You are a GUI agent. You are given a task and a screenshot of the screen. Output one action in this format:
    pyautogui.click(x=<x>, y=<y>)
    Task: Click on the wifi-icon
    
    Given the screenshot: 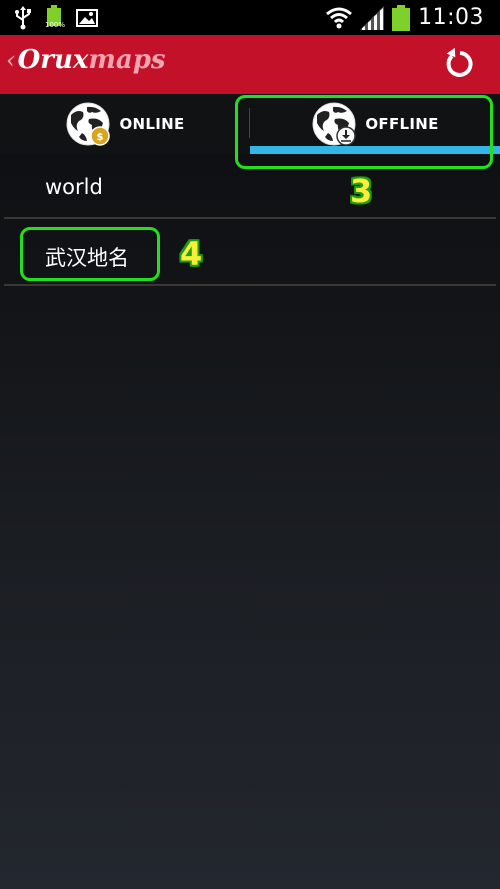 What is the action you would take?
    pyautogui.click(x=339, y=18)
    